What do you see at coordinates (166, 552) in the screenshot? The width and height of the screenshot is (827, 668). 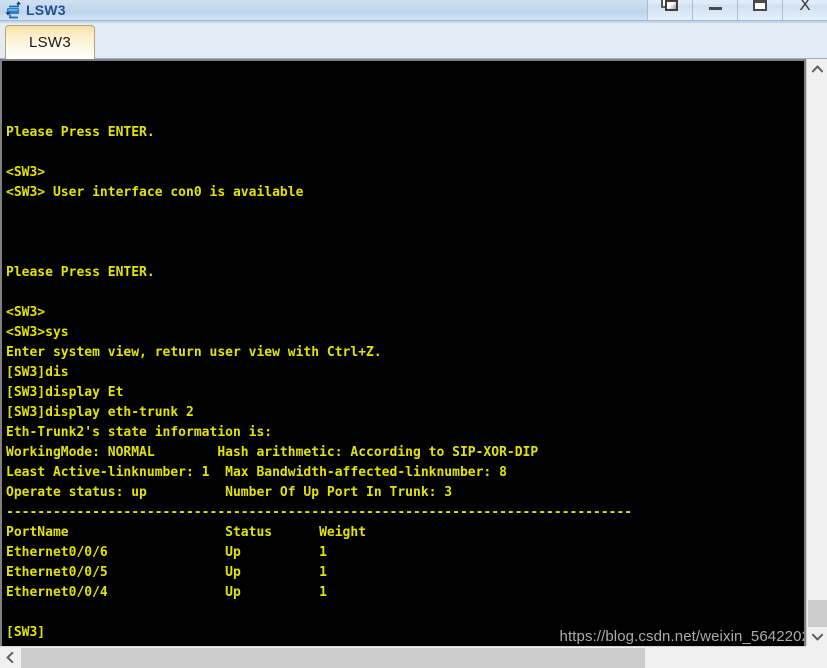 I see `terminal-line: Ethernet0/0/6 Up 1` at bounding box center [166, 552].